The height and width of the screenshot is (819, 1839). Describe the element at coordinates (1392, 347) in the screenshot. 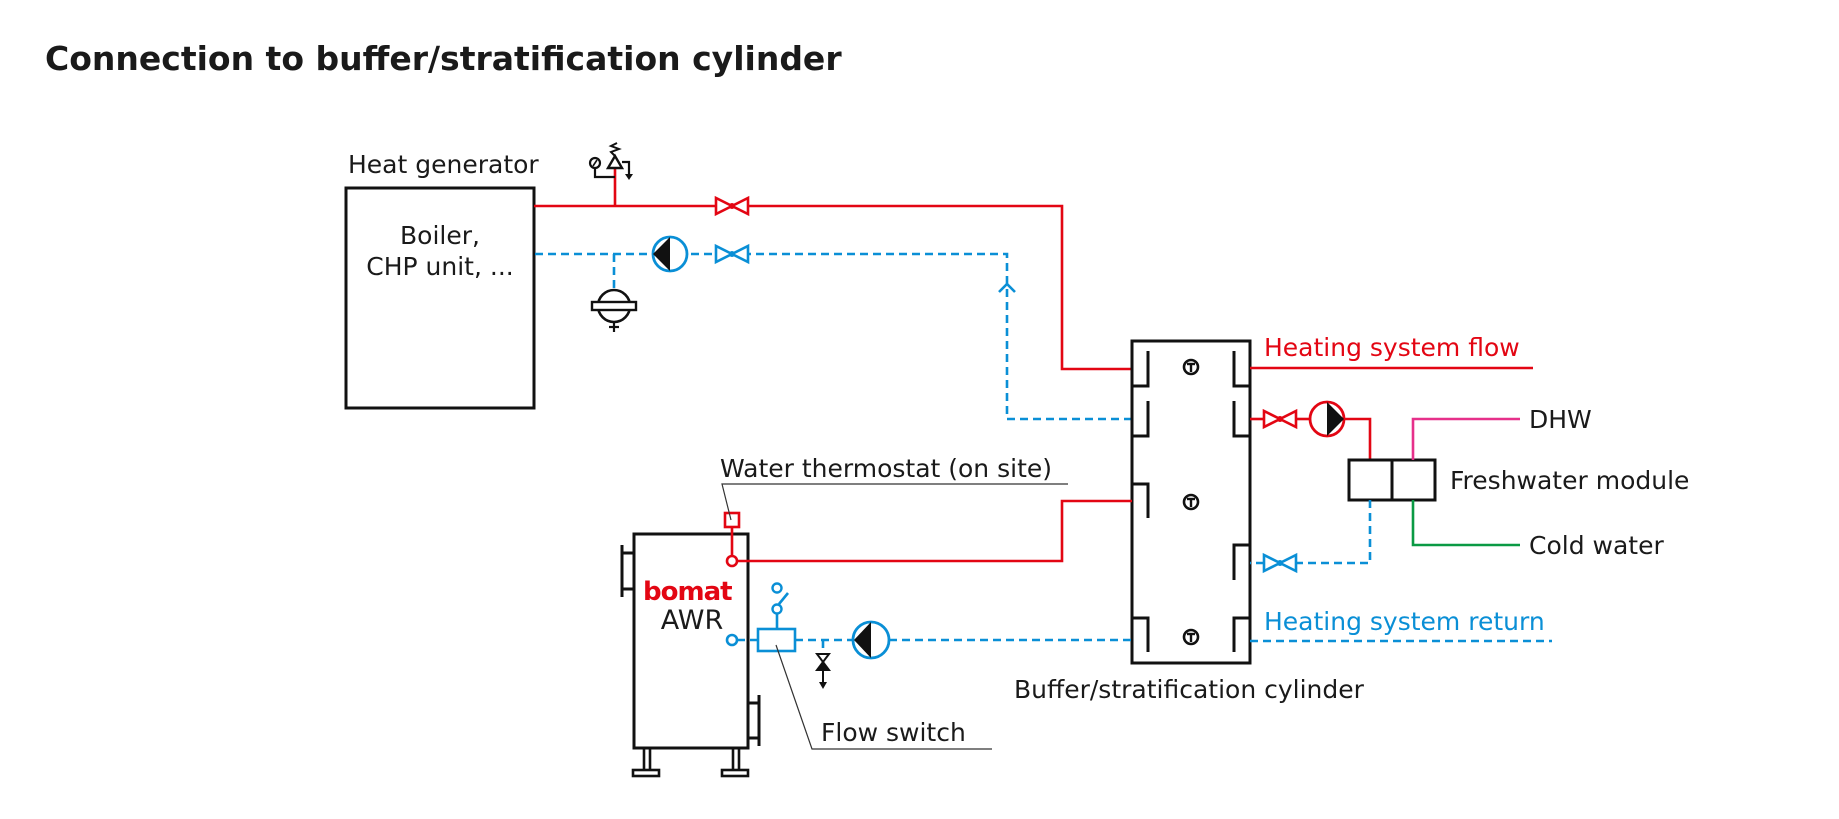

I see `heating-system-flow-label: Heating system flow` at that location.